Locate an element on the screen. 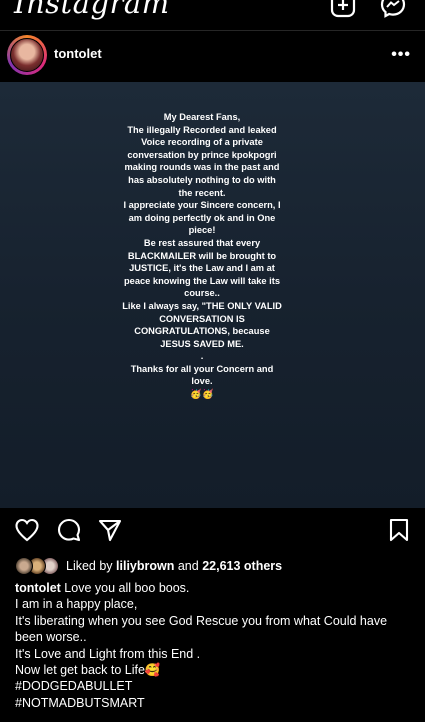  likes-prefix: Liked by is located at coordinates (91, 566).